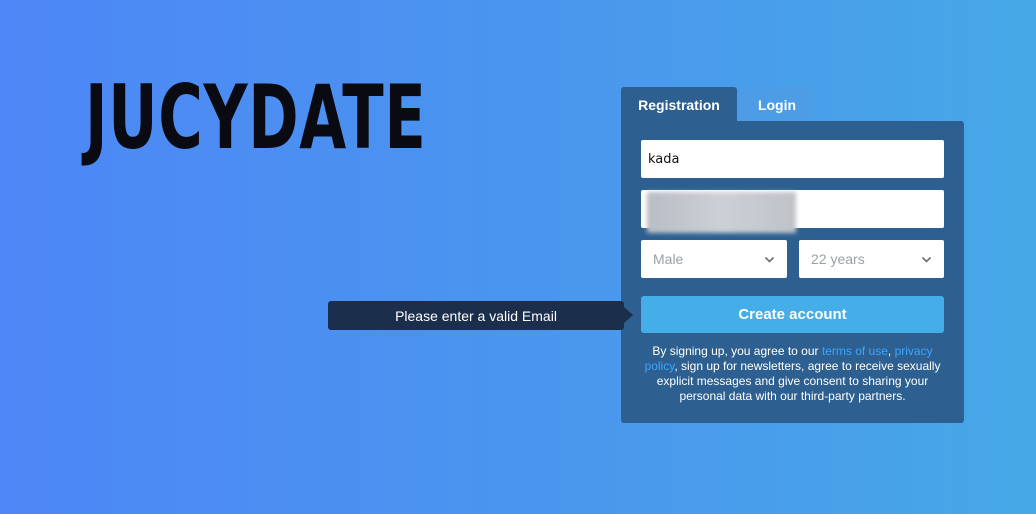 This screenshot has height=514, width=1036. Describe the element at coordinates (714, 259) in the screenshot. I see `gender-select: Male` at that location.